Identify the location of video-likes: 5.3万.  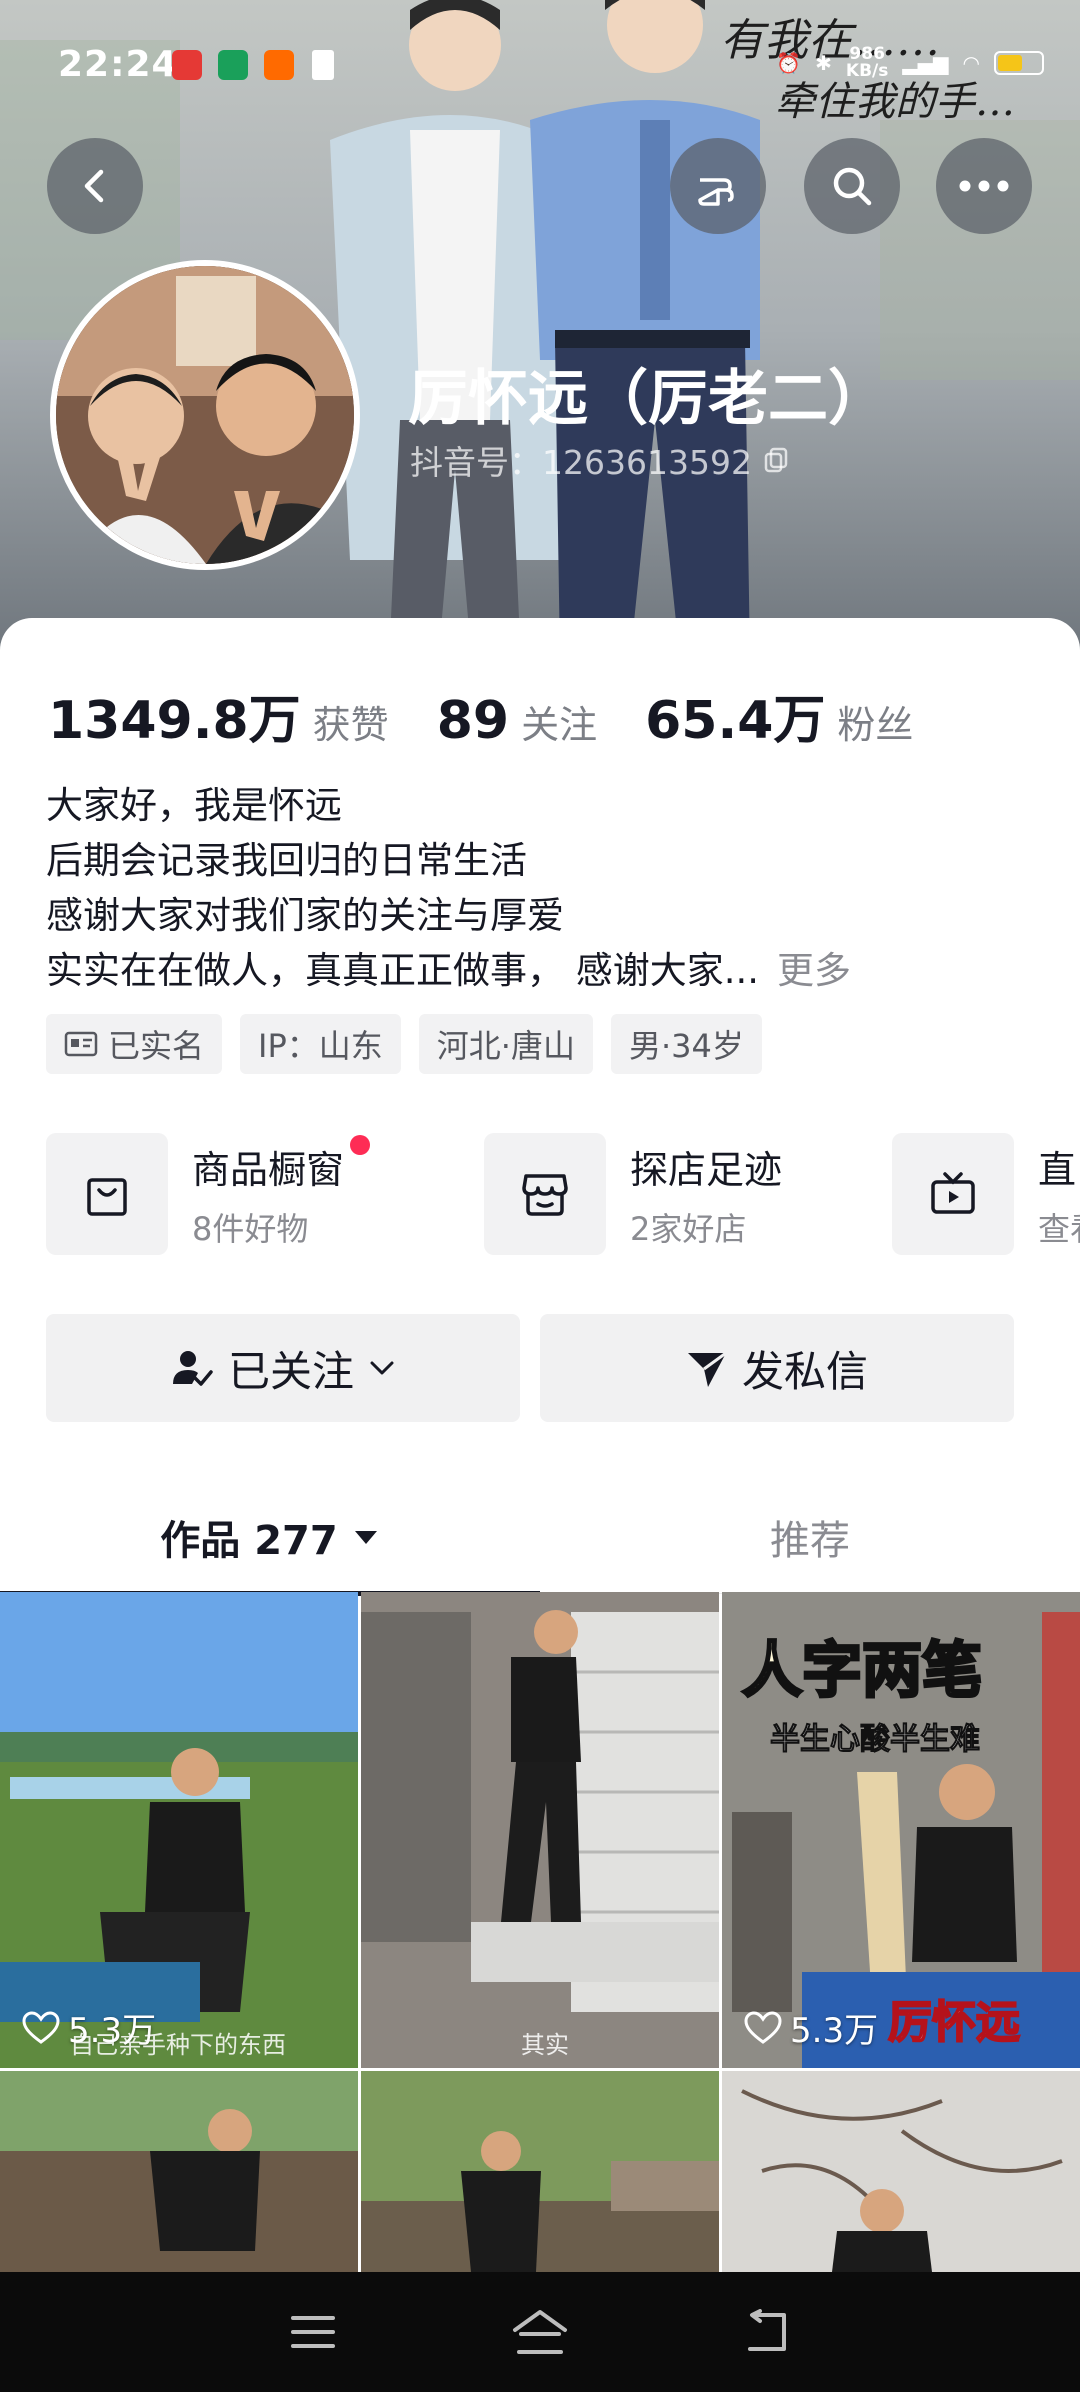
(811, 2027).